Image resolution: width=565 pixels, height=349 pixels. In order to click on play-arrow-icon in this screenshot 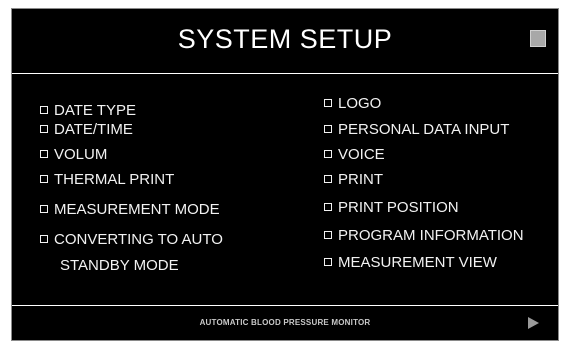, I will do `click(533, 323)`.